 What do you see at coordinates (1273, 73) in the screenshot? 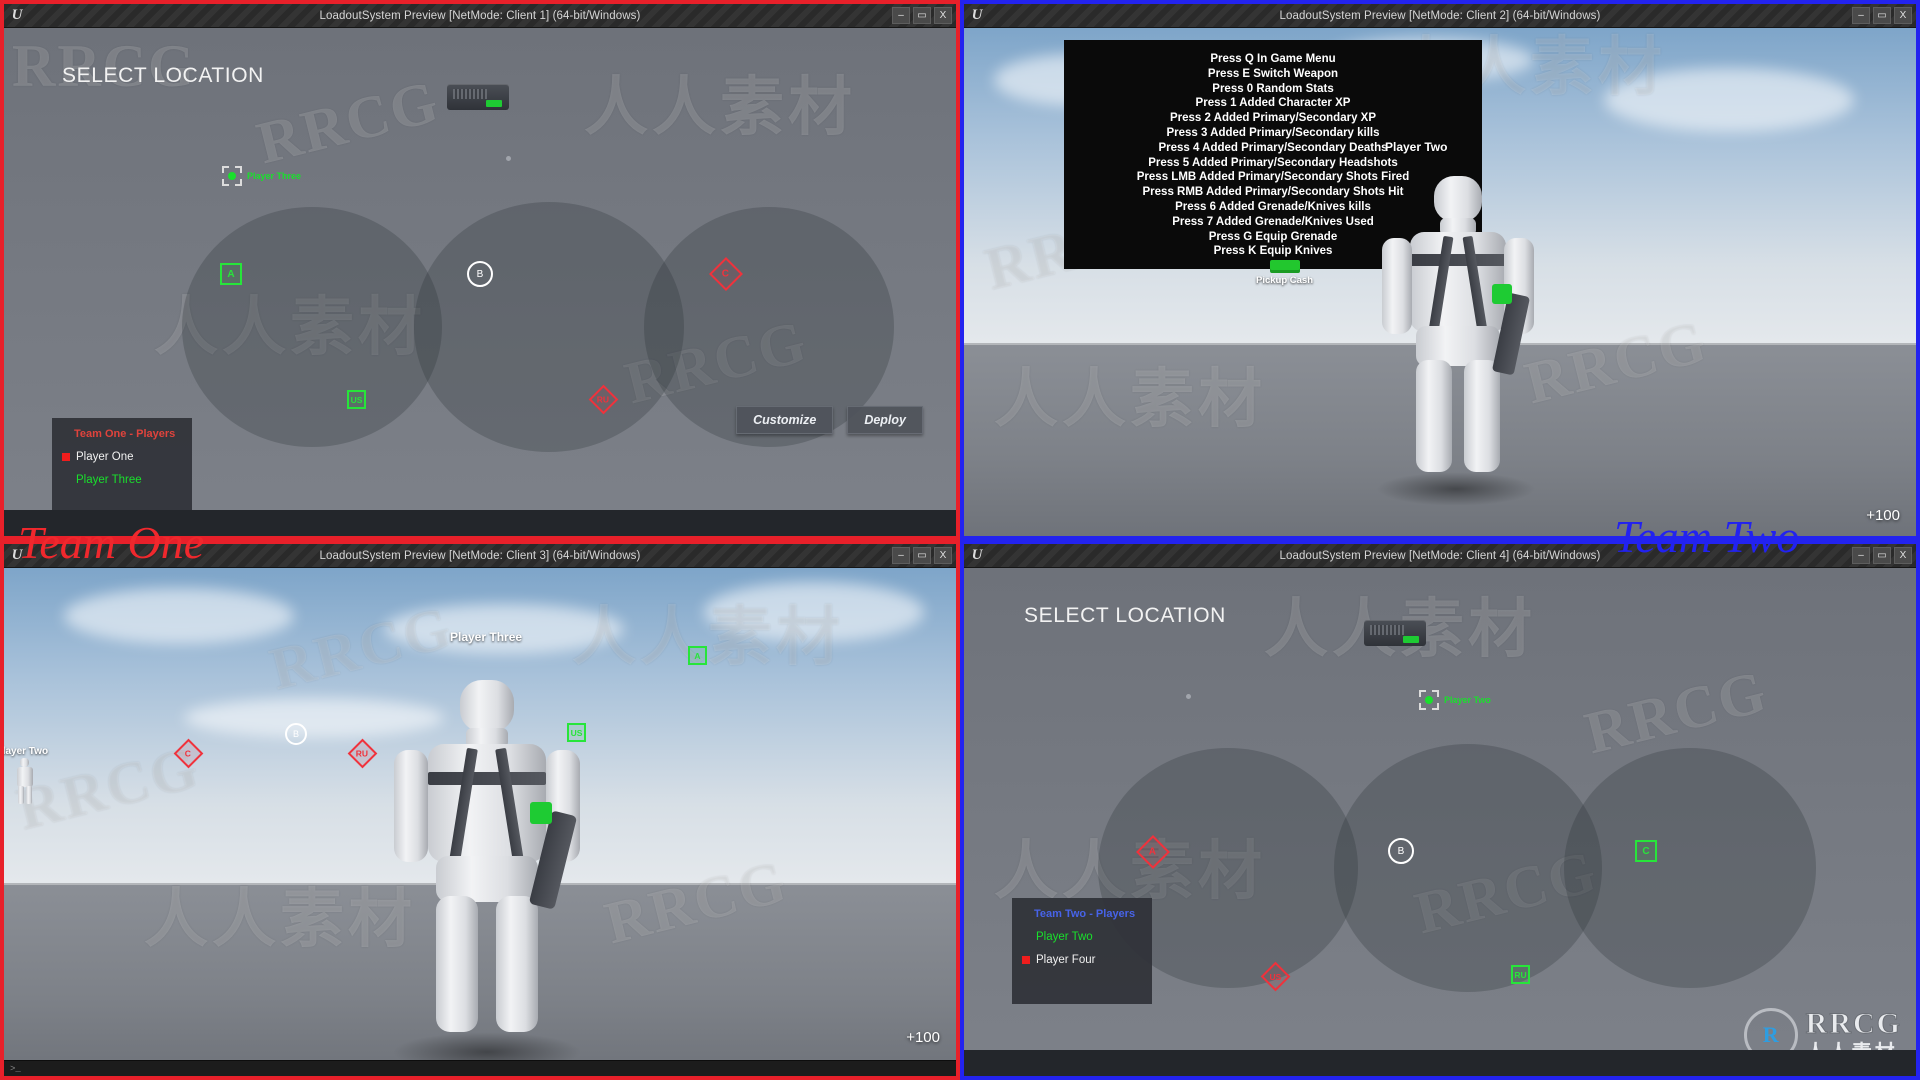
I see `instruction-line: Press E Switch Weapon` at bounding box center [1273, 73].